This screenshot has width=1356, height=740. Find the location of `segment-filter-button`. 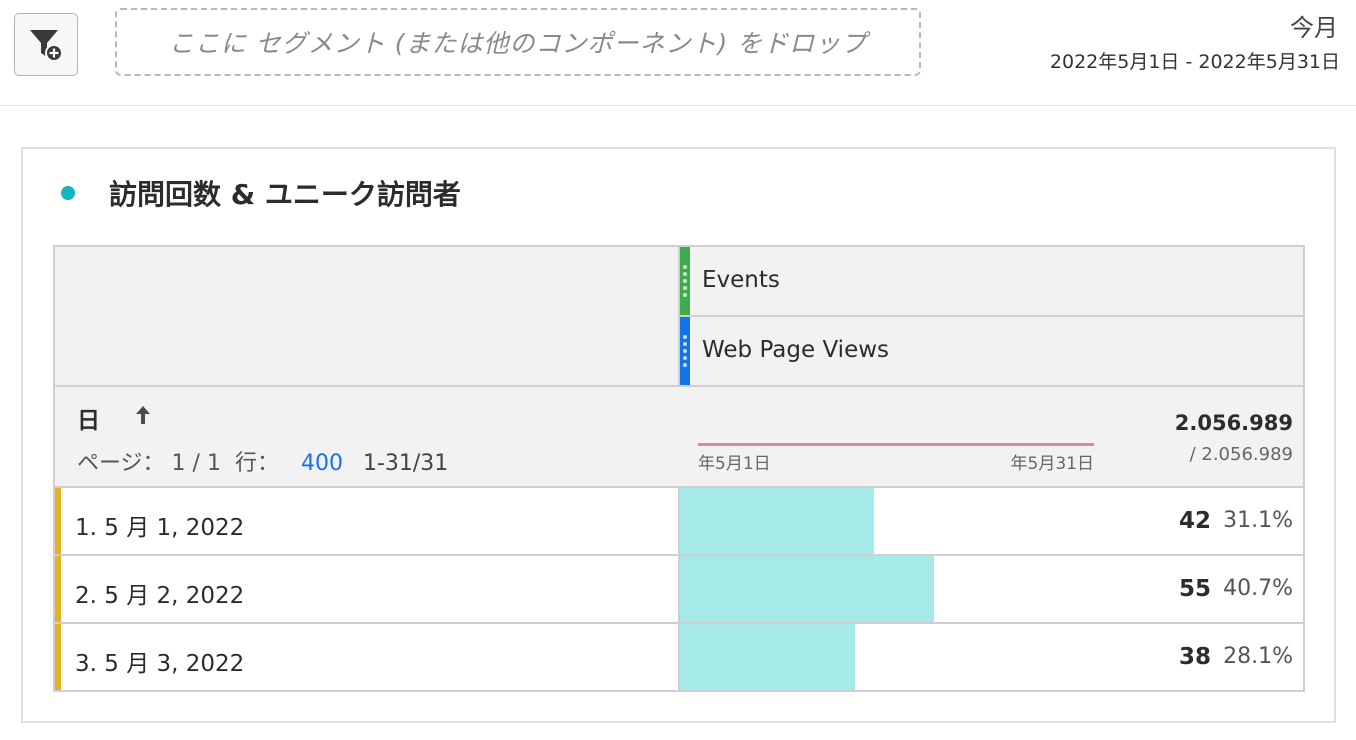

segment-filter-button is located at coordinates (46, 44).